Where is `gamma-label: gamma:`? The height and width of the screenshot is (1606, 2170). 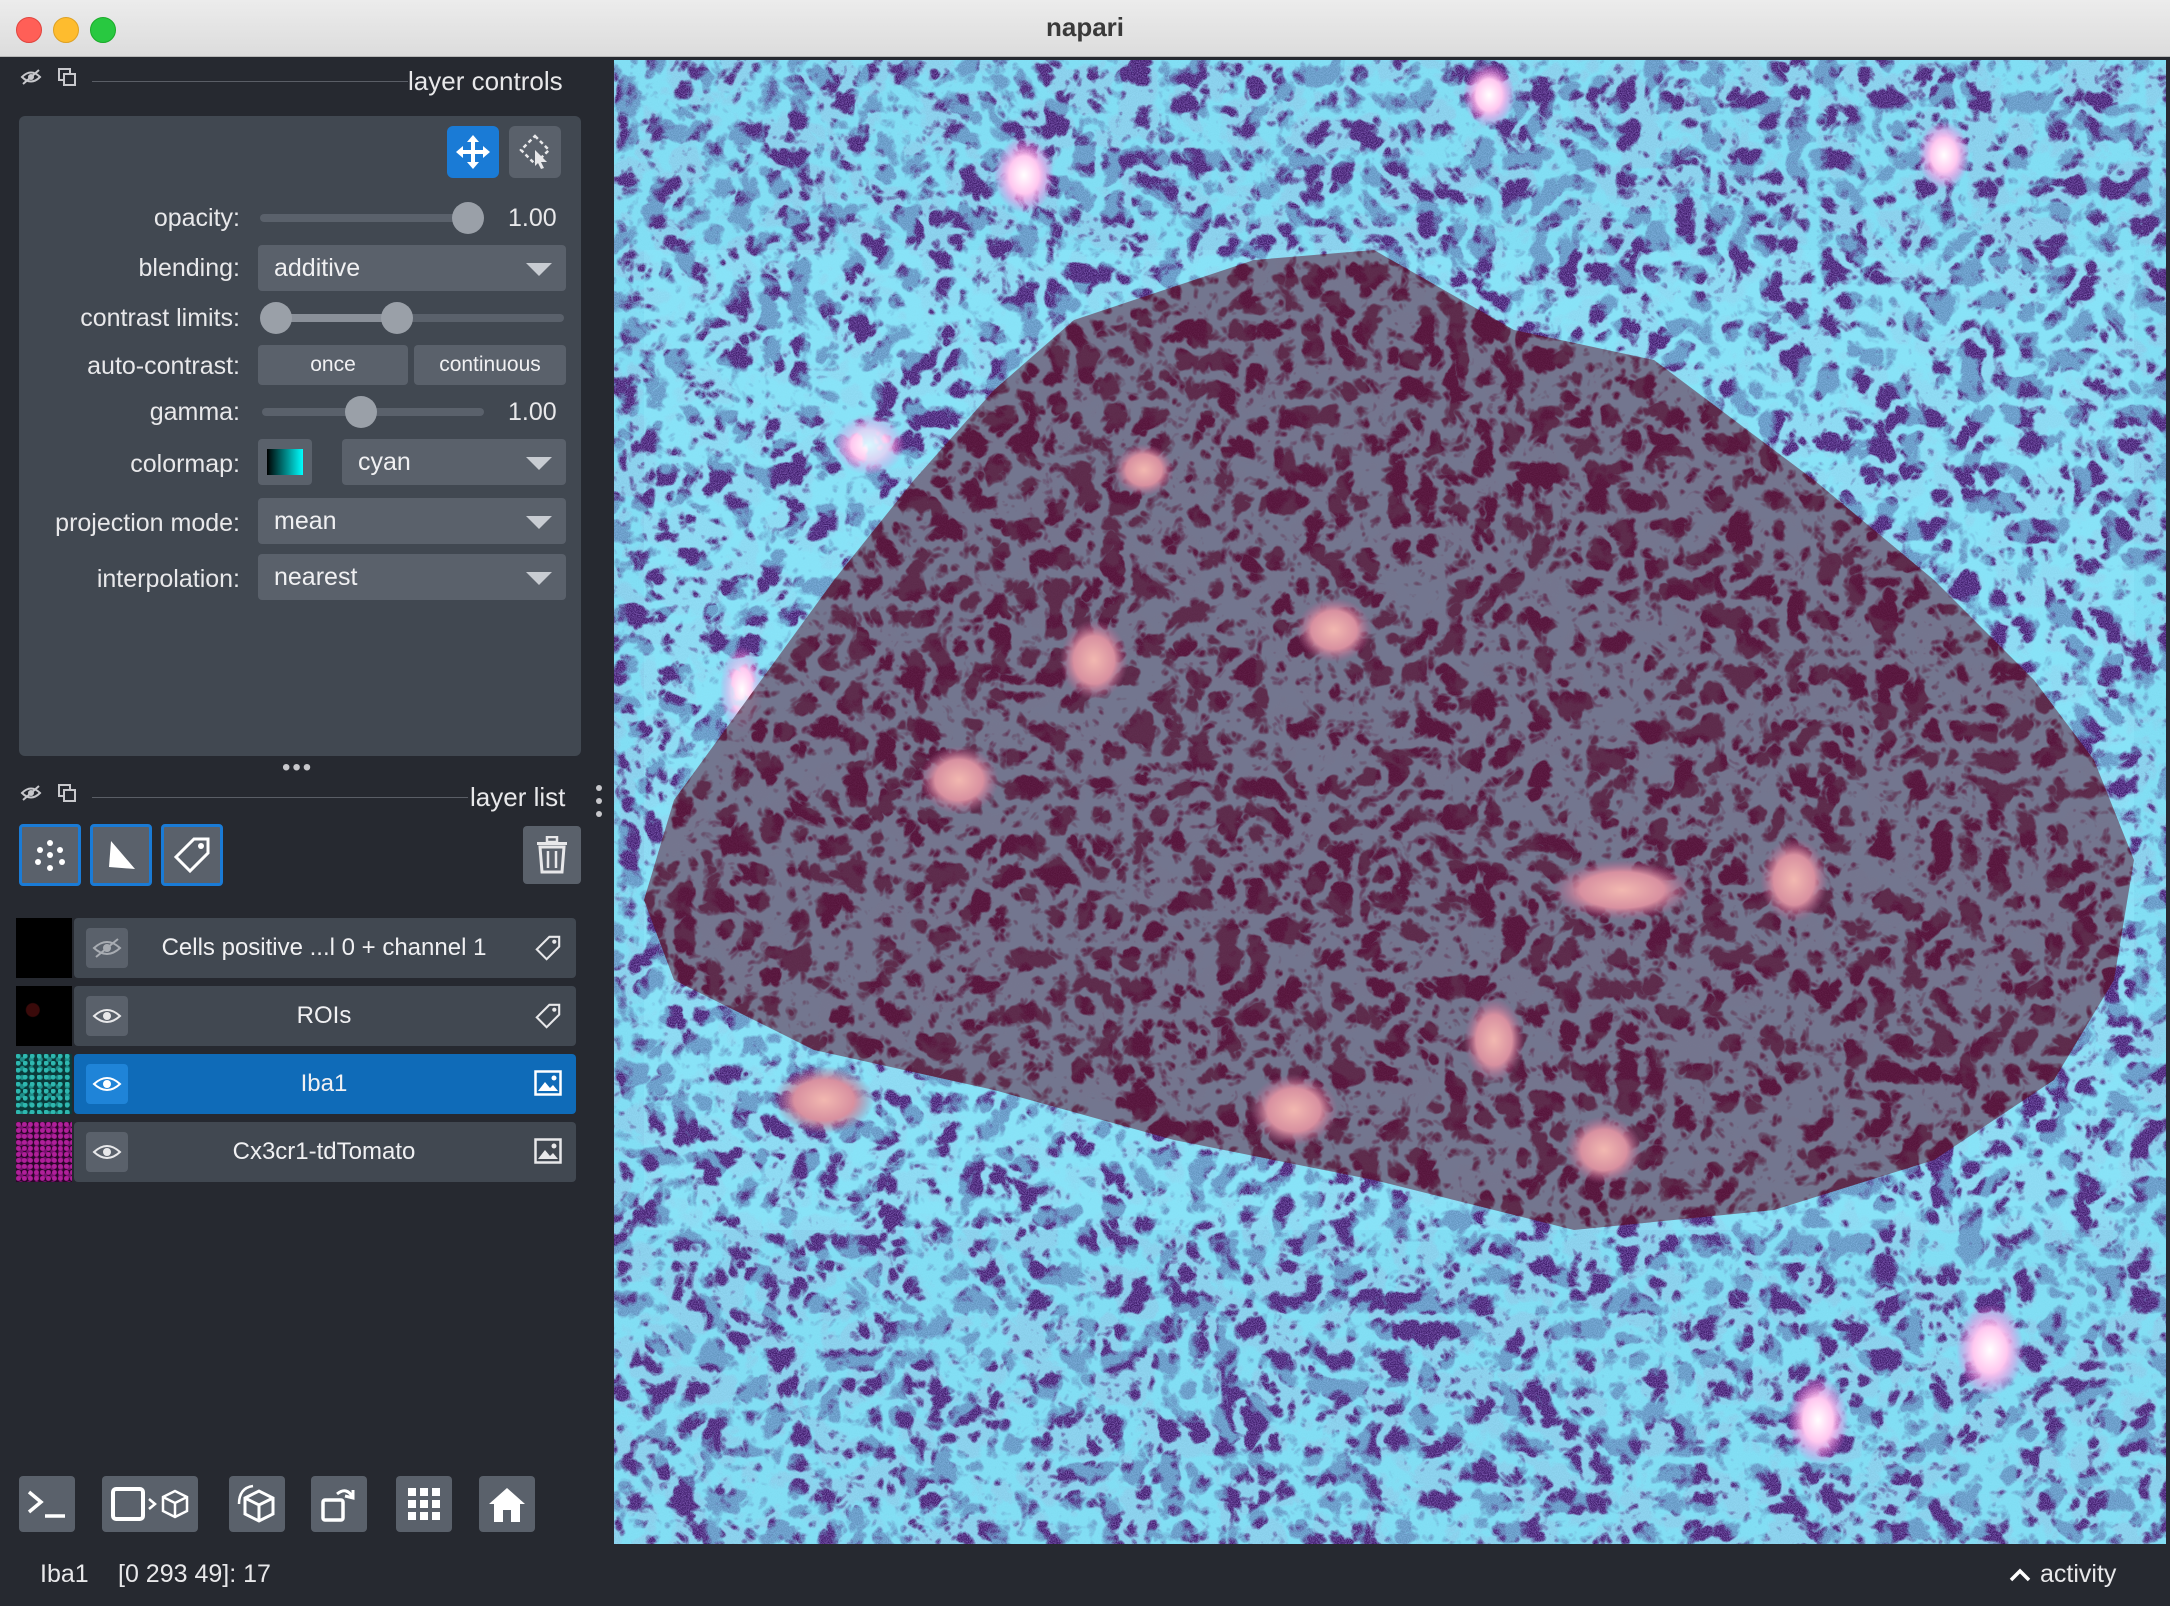 gamma-label: gamma: is located at coordinates (194, 412).